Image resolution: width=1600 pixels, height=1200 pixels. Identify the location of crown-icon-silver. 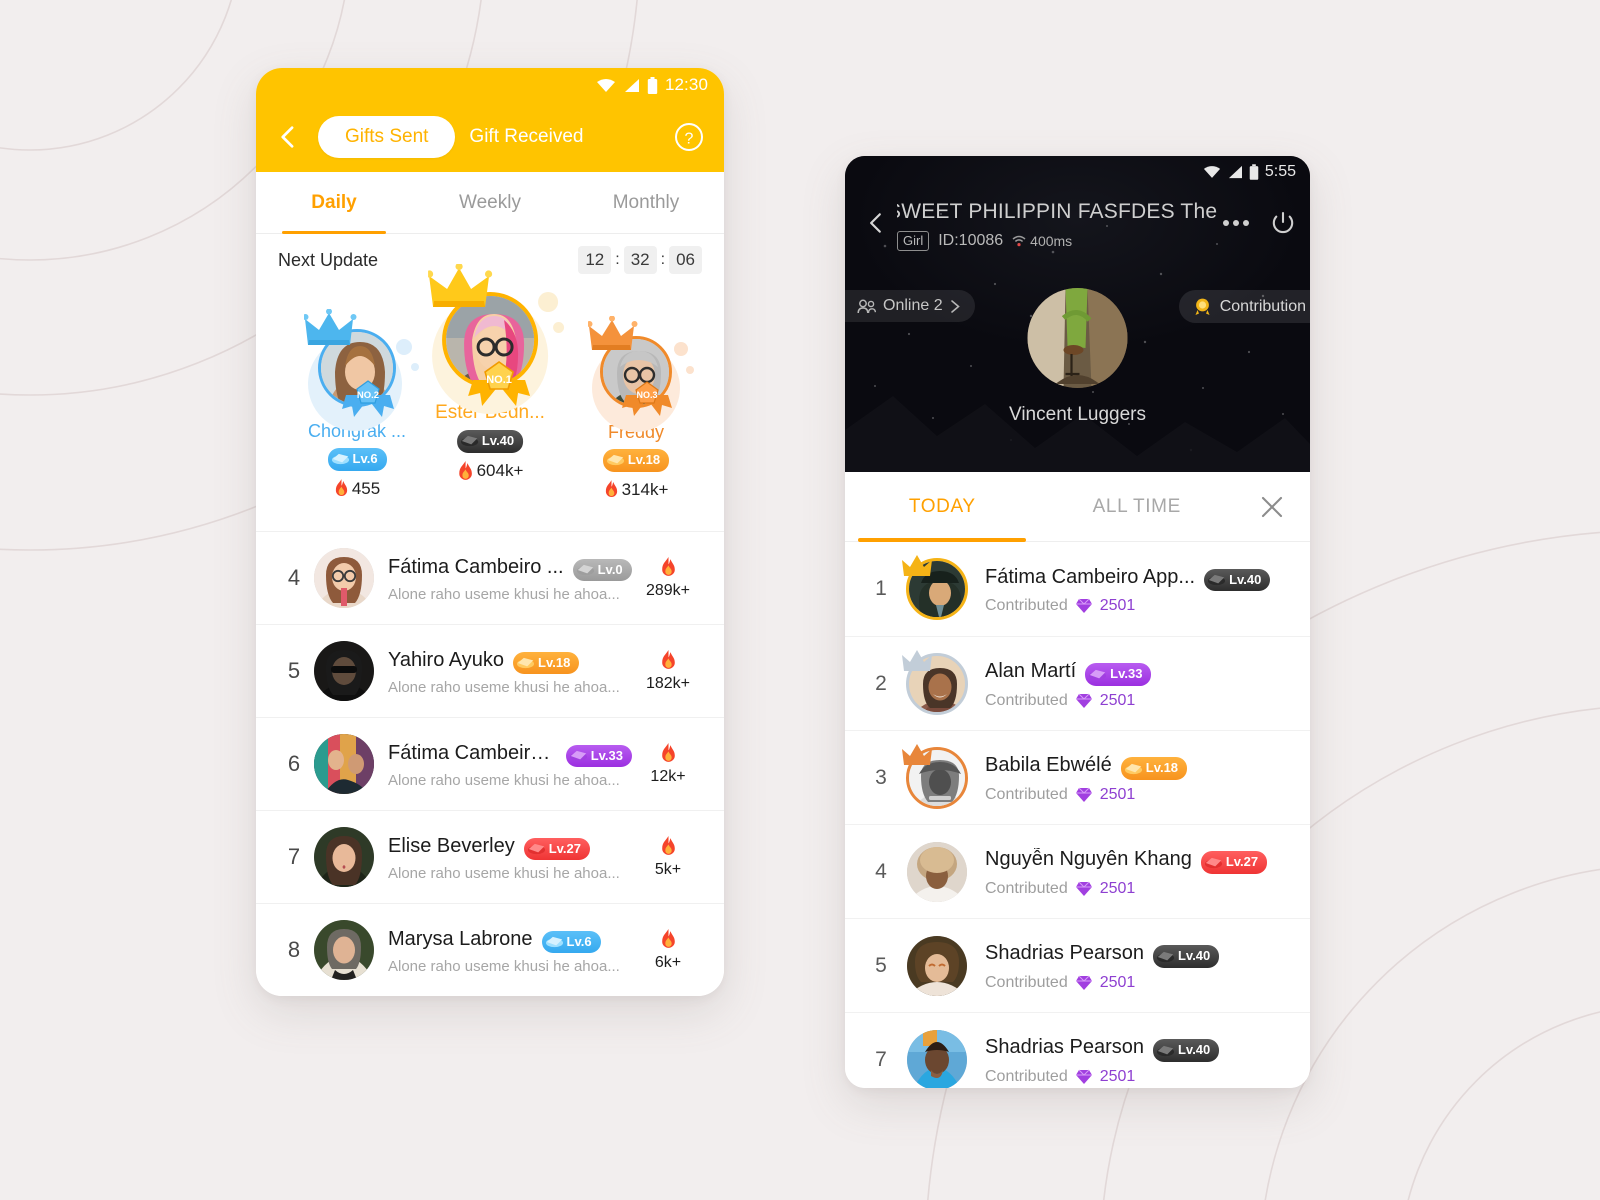
(917, 660).